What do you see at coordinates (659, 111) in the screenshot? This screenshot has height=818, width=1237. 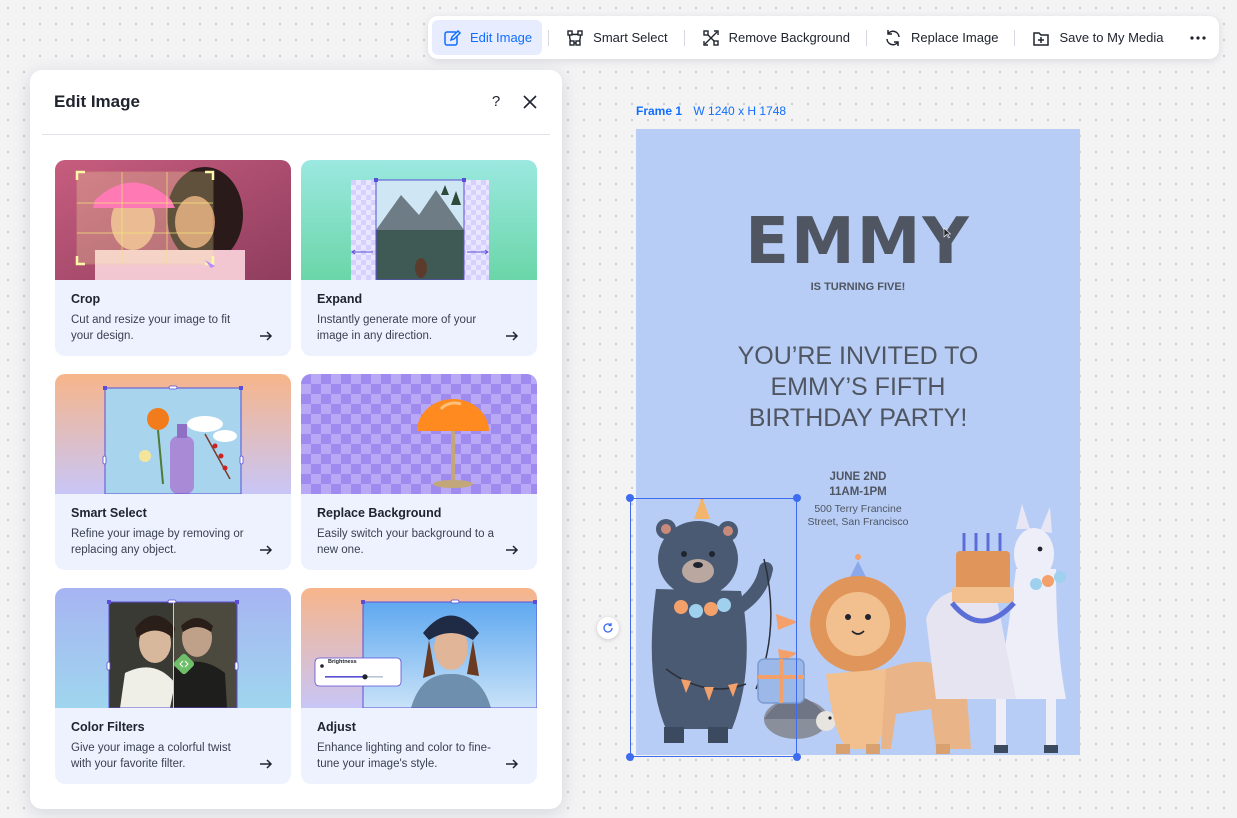 I see `frame-name: Frame 1` at bounding box center [659, 111].